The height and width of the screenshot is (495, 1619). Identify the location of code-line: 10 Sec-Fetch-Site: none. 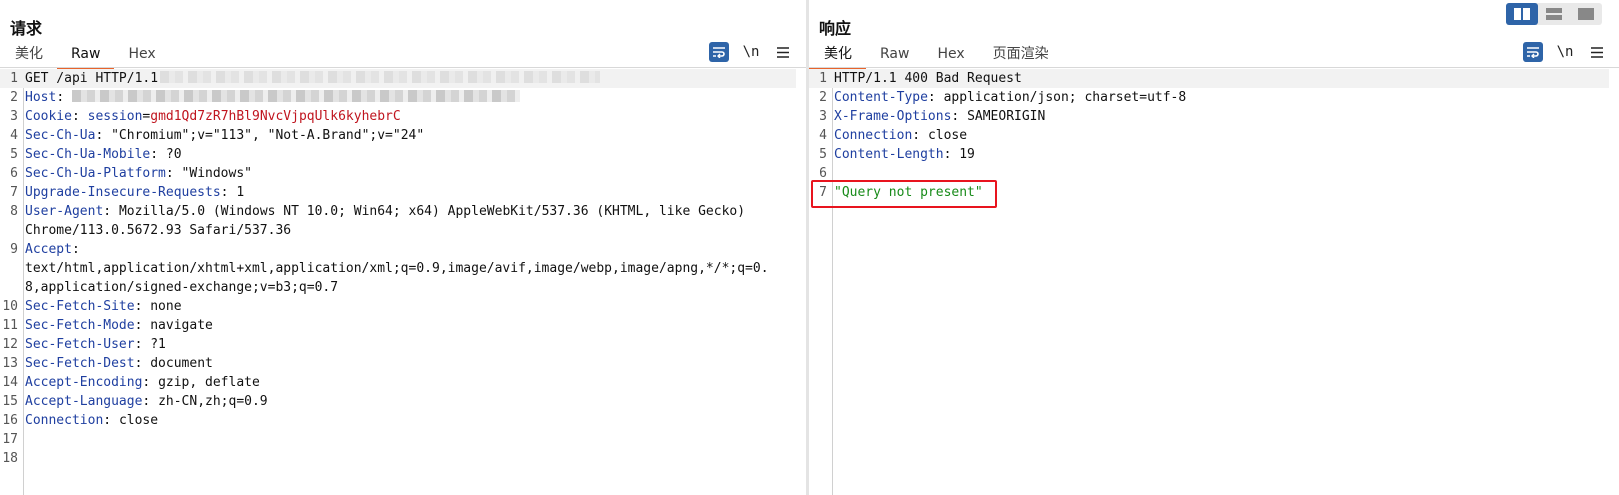
(92, 306).